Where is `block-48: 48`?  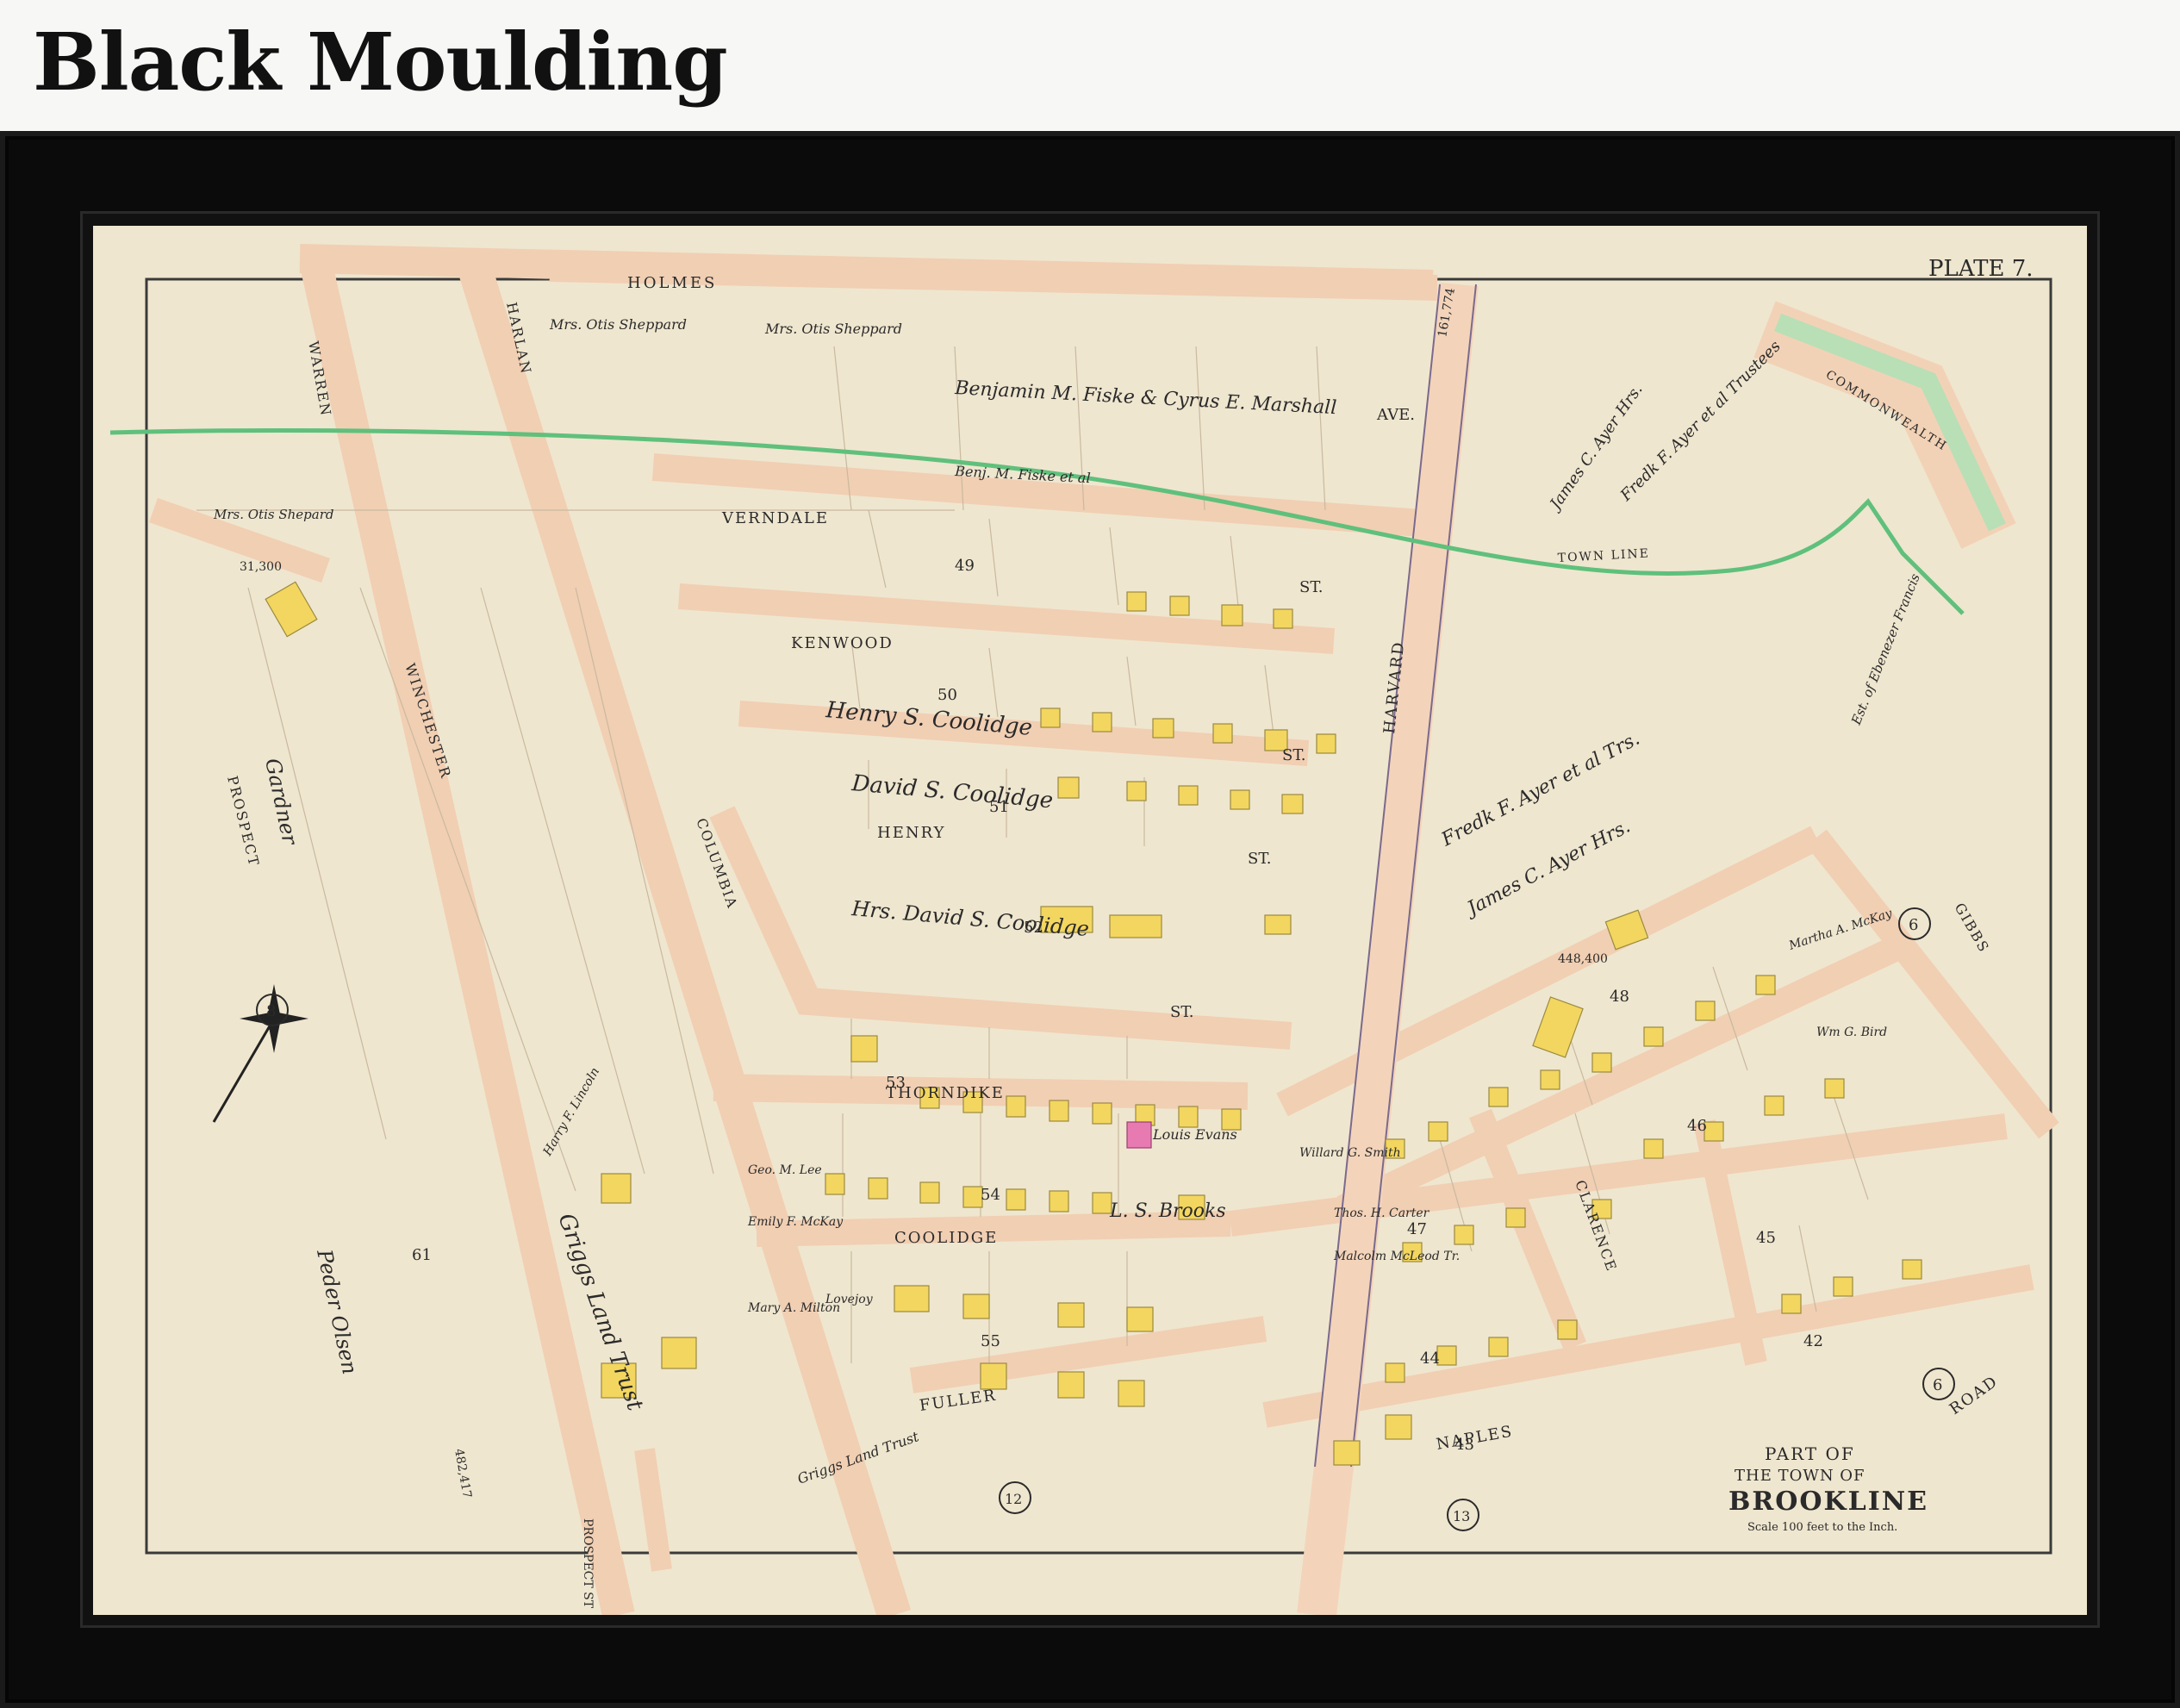
block-48: 48 is located at coordinates (1619, 997).